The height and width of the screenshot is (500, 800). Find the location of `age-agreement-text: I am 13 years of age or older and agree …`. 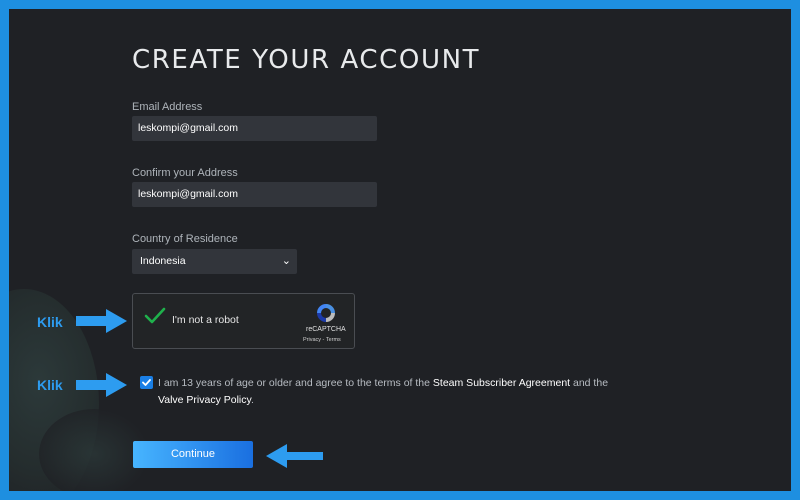

age-agreement-text: I am 13 years of age or older and agree … is located at coordinates (393, 392).